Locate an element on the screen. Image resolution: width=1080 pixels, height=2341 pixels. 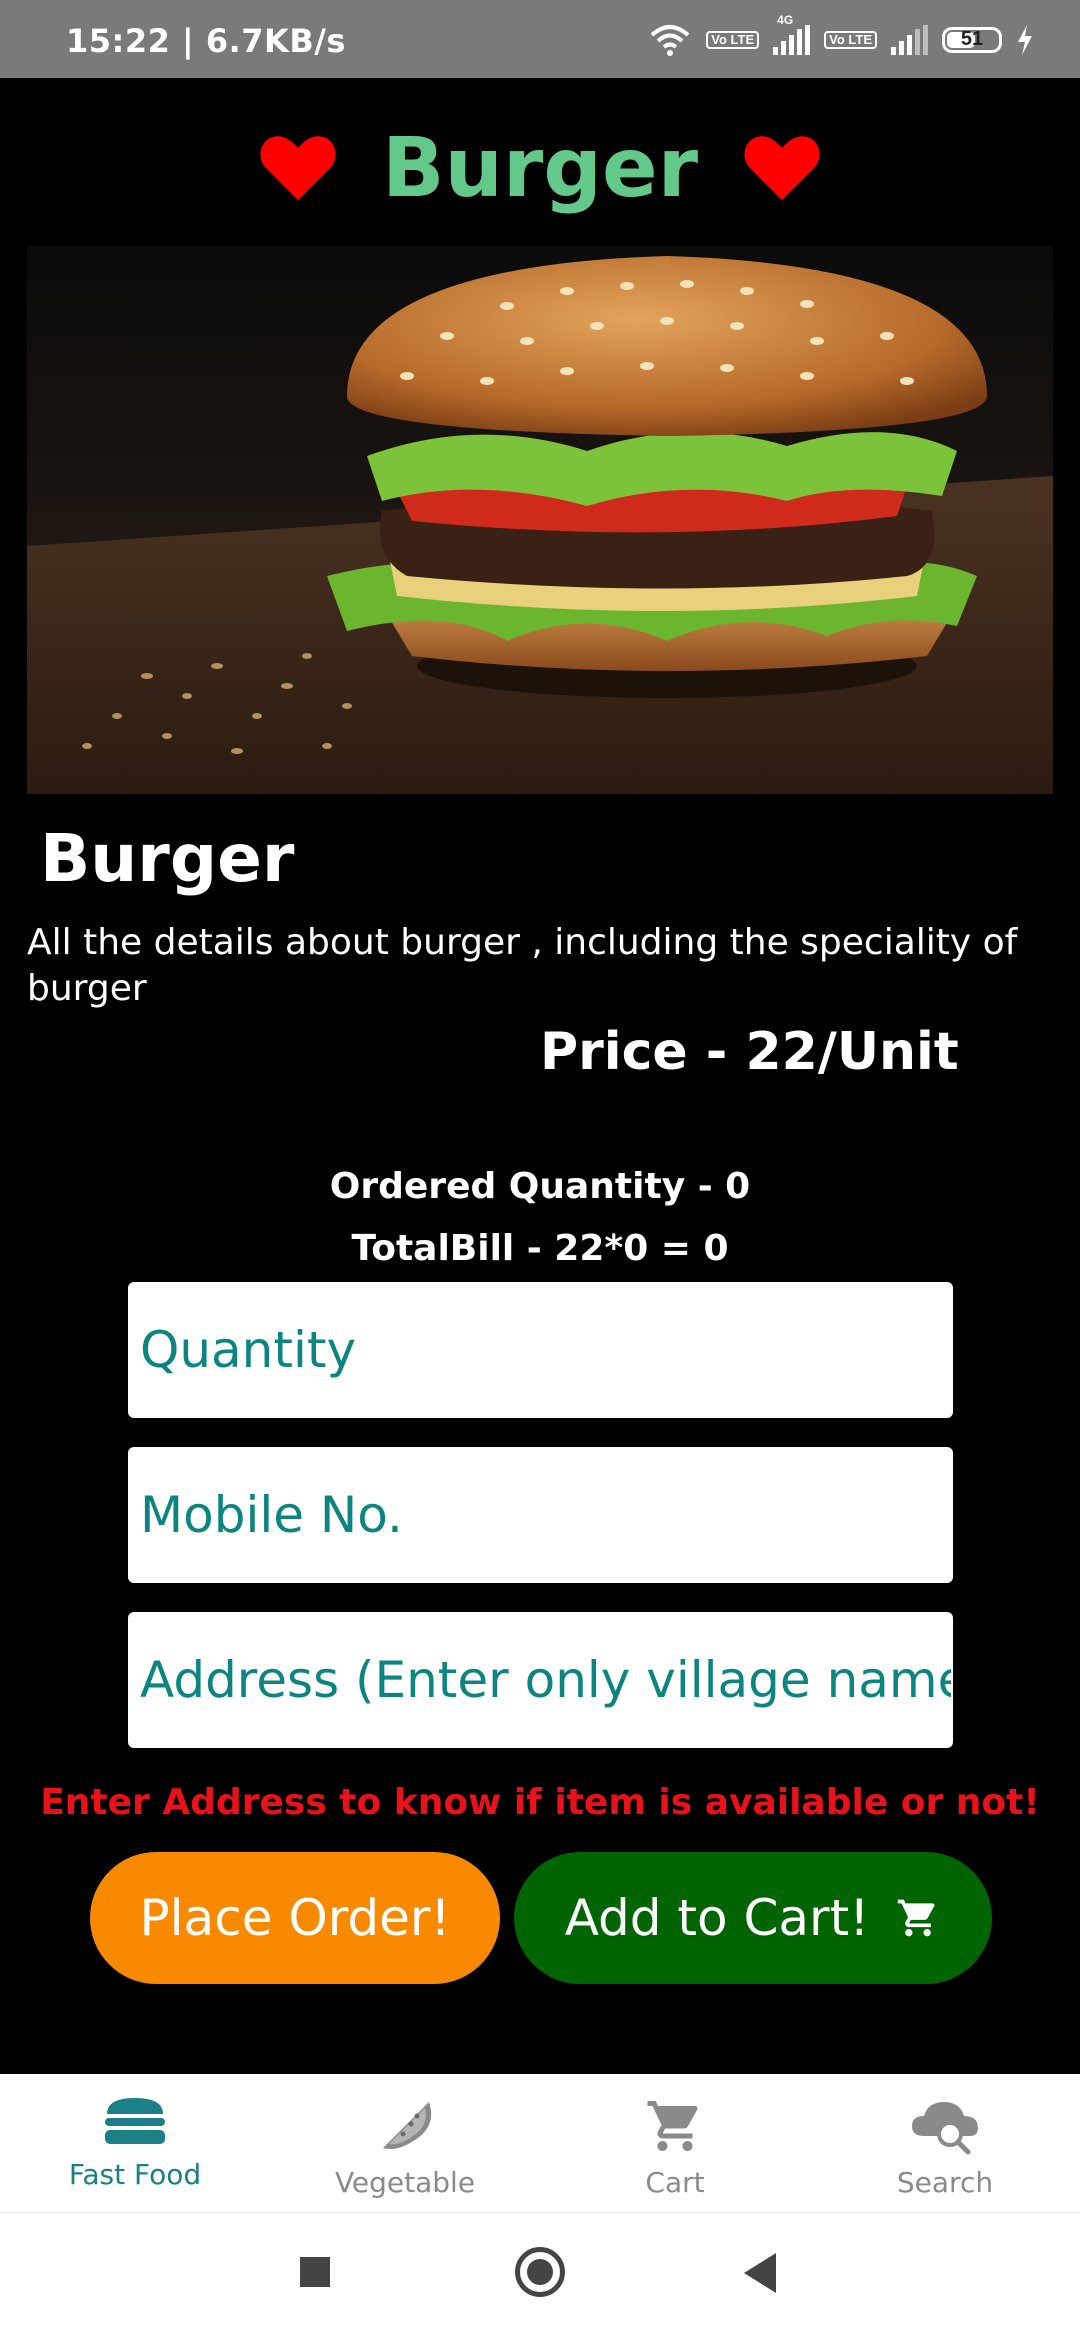
nav-item-cart: Cart is located at coordinates (675, 2143).